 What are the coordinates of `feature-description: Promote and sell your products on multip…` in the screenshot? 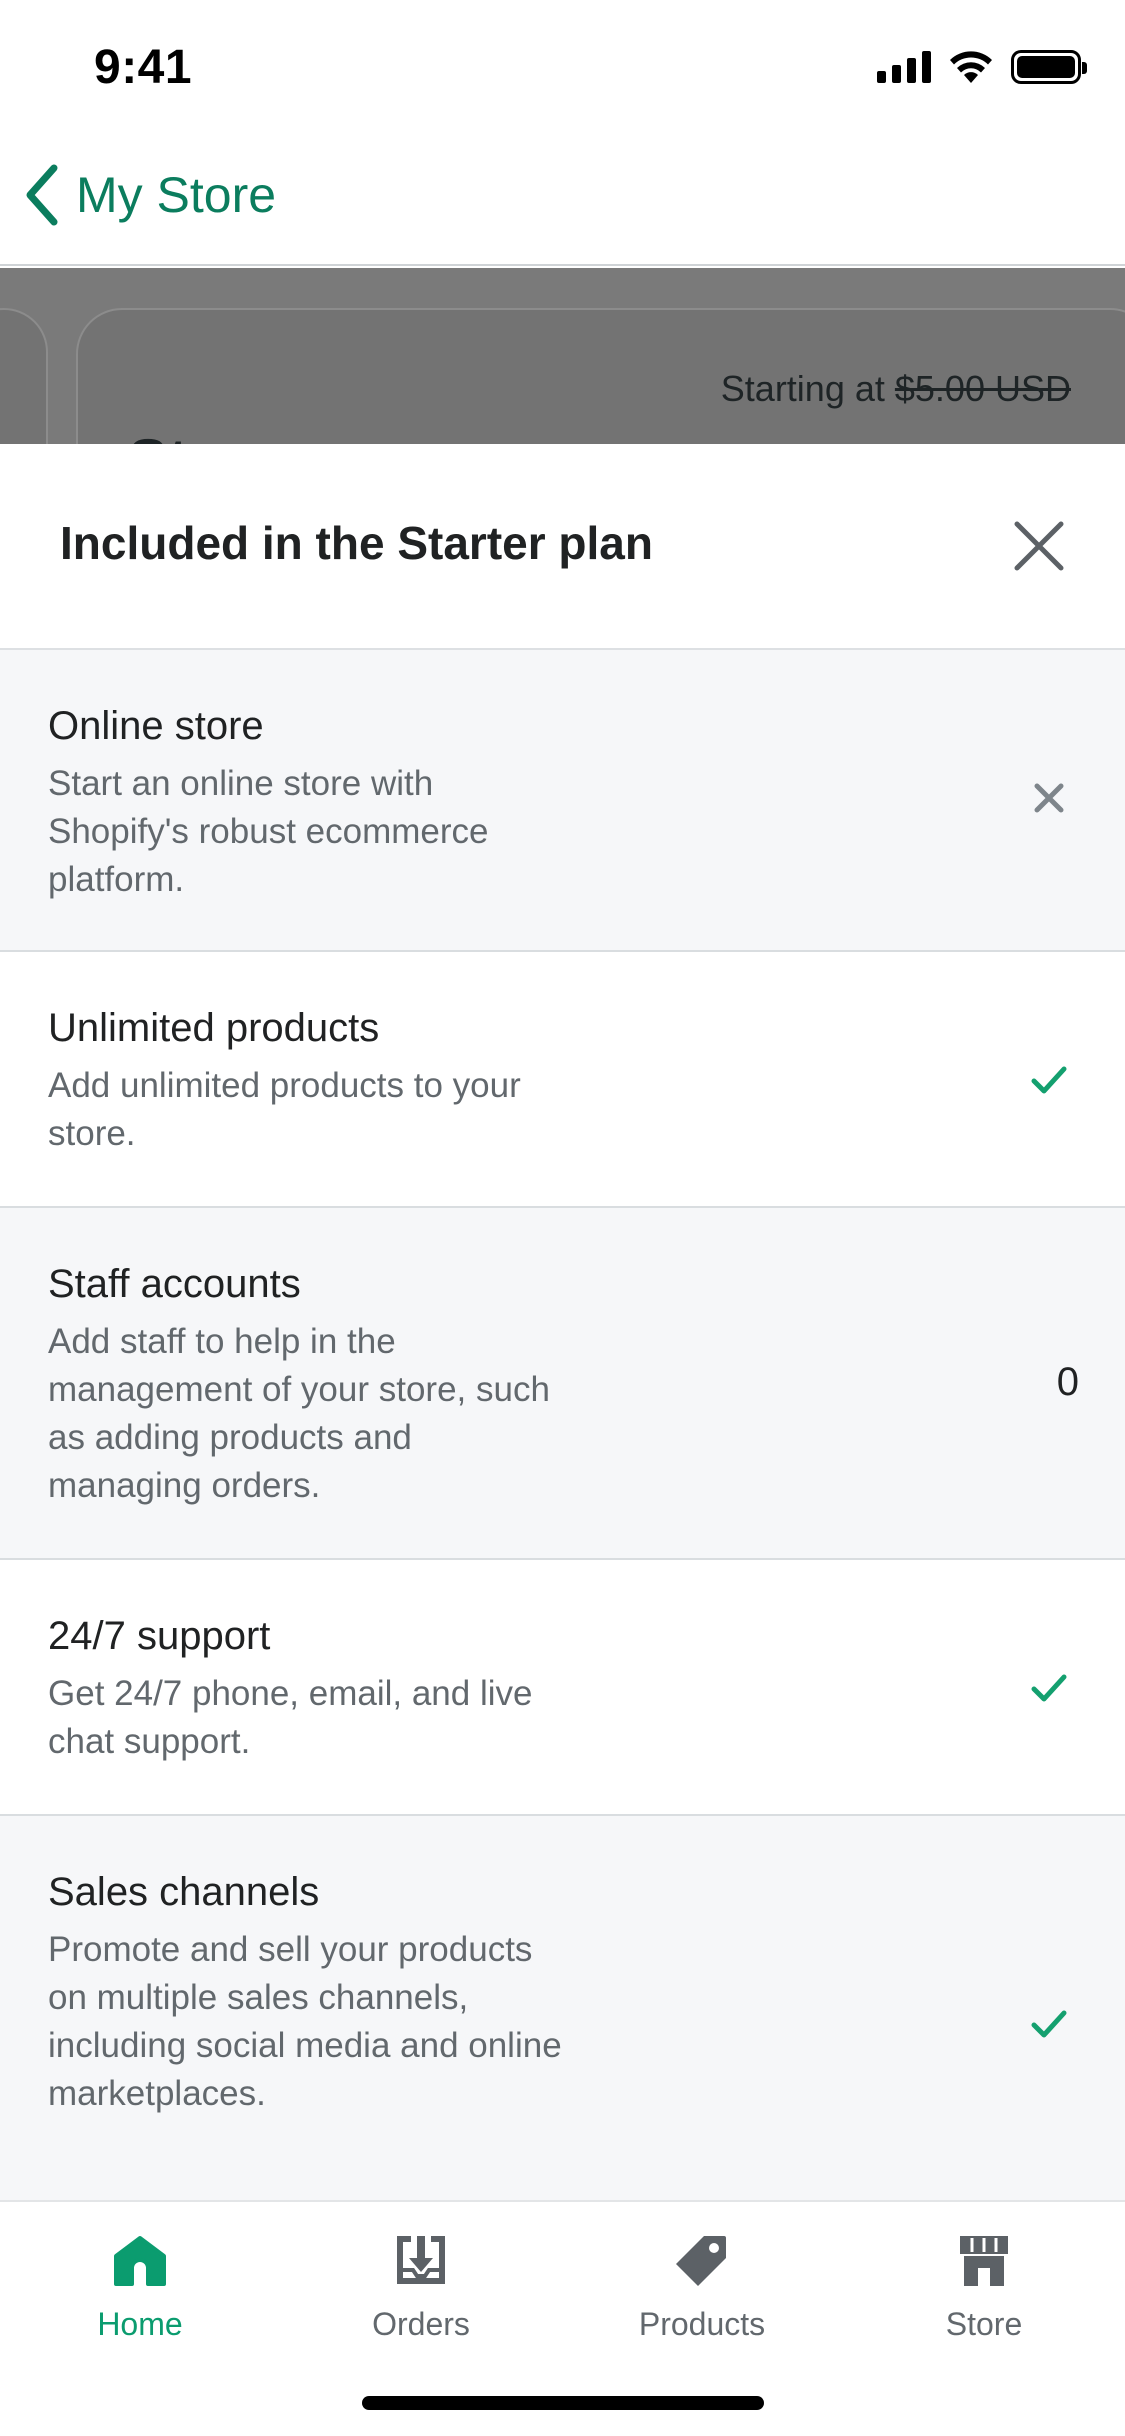 It's located at (305, 2021).